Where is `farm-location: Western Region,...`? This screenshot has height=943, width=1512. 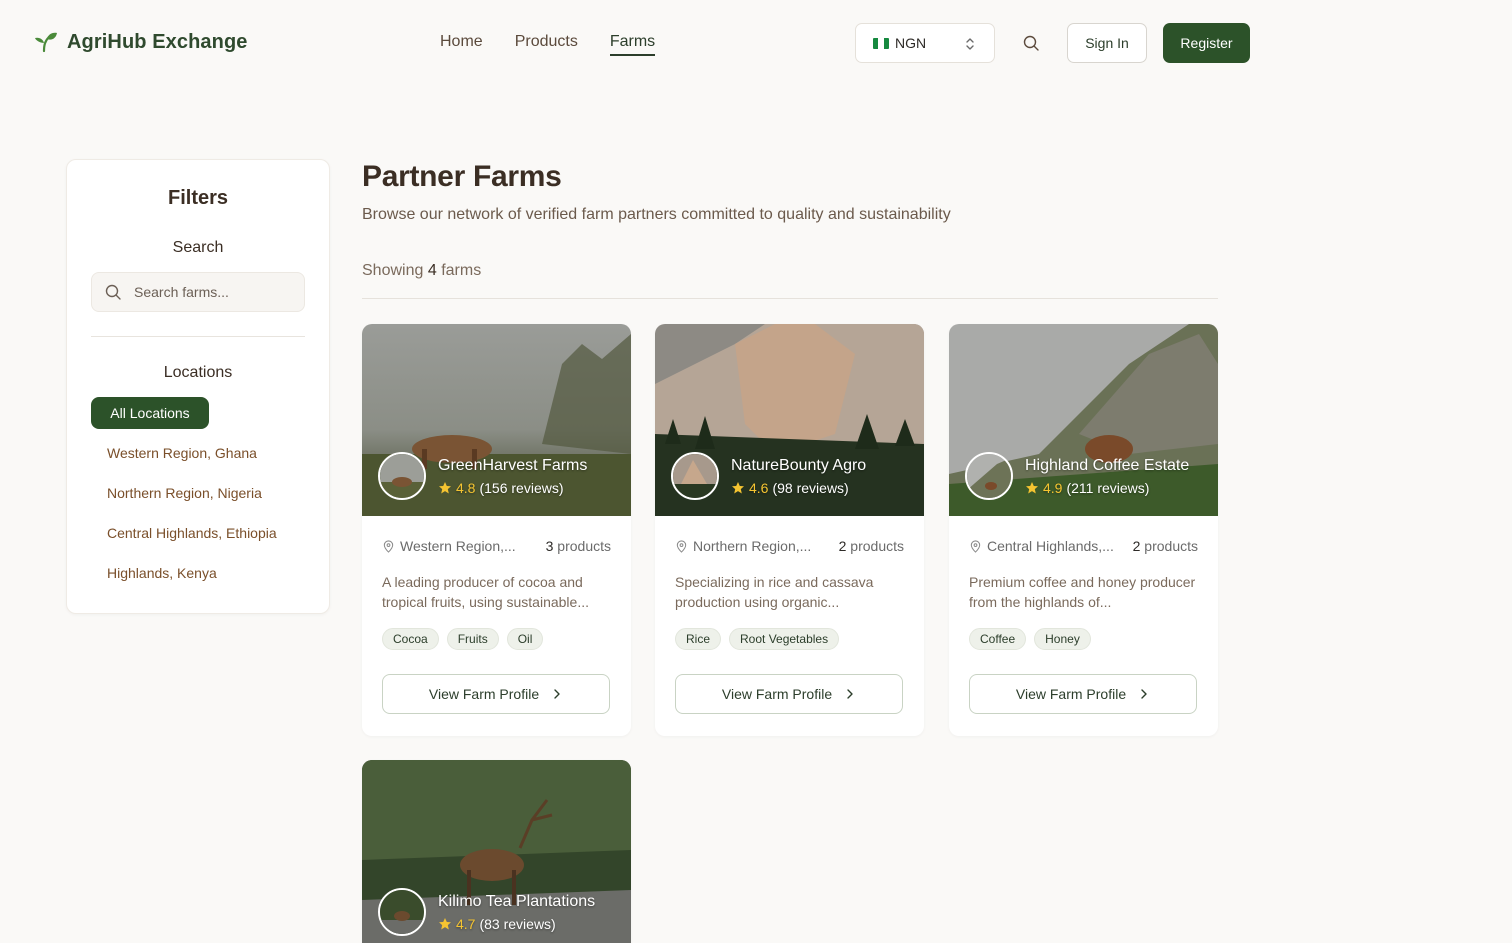 farm-location: Western Region,... is located at coordinates (449, 546).